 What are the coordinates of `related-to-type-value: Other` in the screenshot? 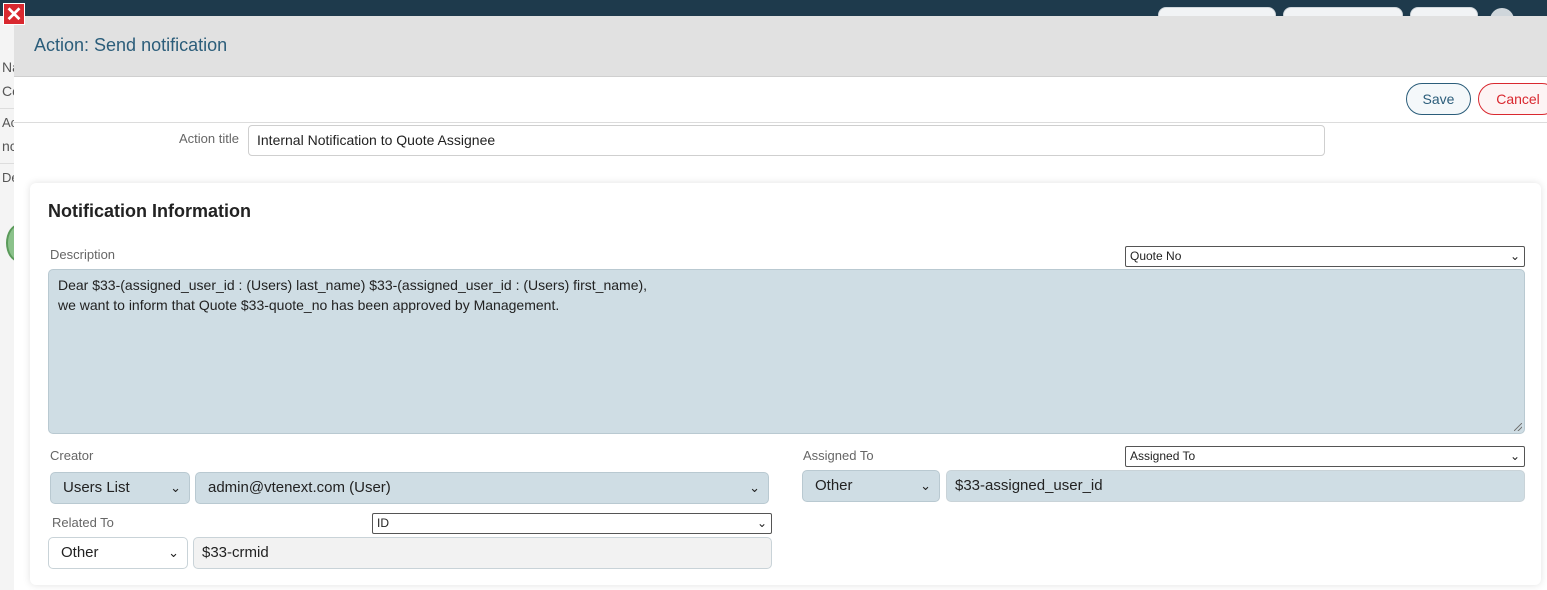 It's located at (80, 552).